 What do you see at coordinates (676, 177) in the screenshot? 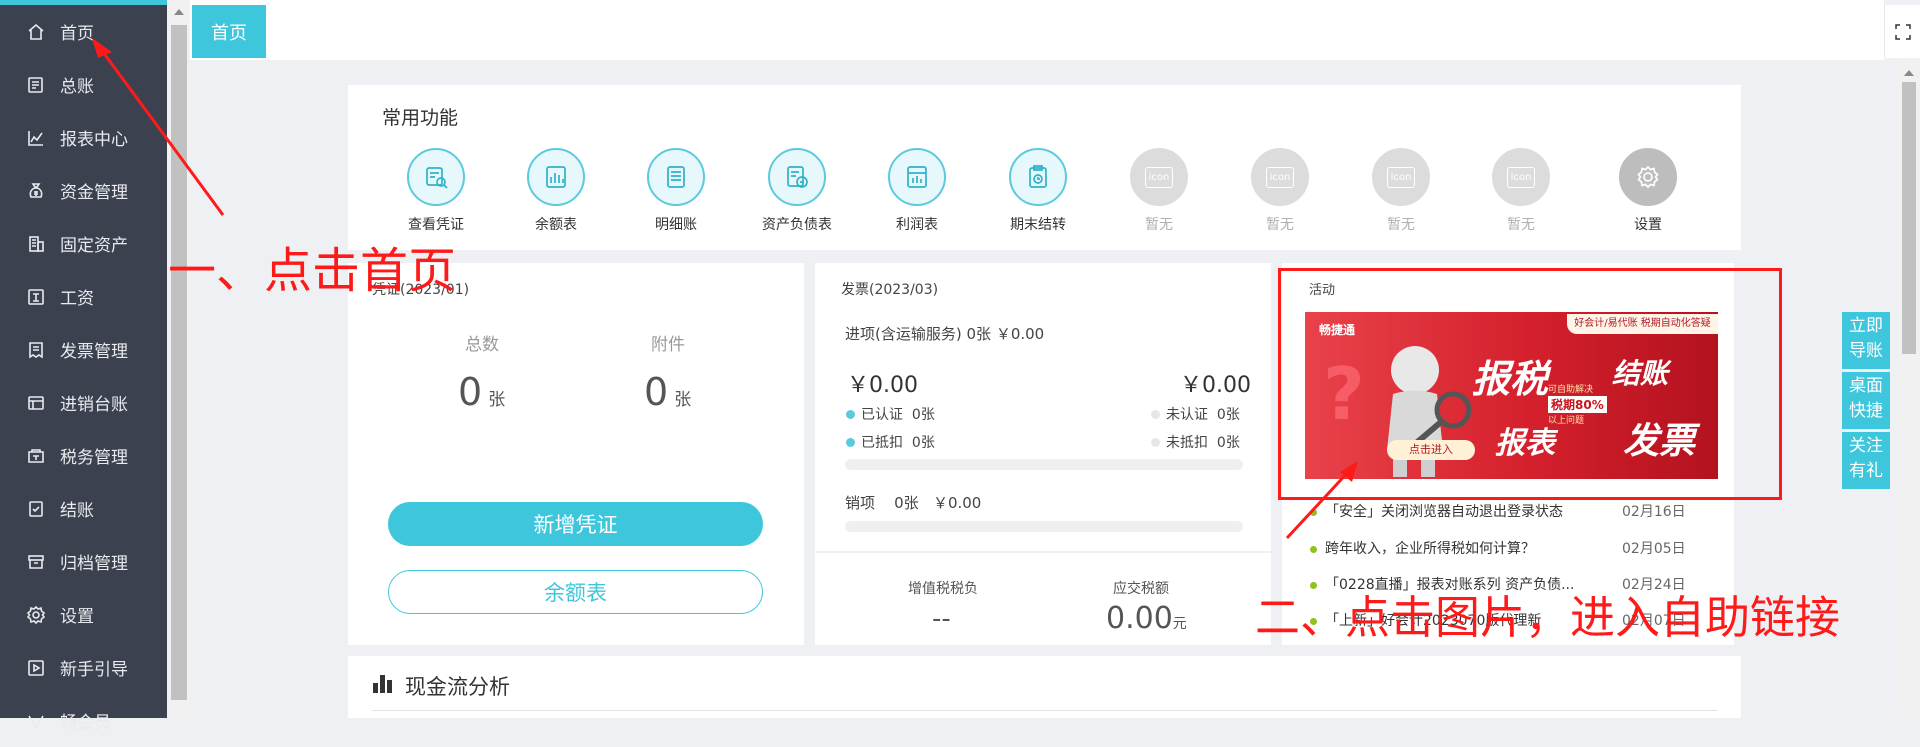
I see `detail-ledger-icon` at bounding box center [676, 177].